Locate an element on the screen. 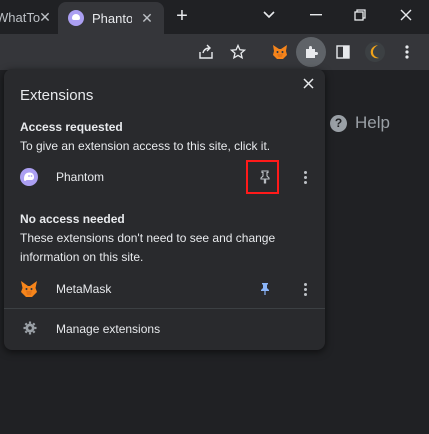 This screenshot has height=434, width=429. extension-row-metamask: MetaMask is located at coordinates (167, 289).